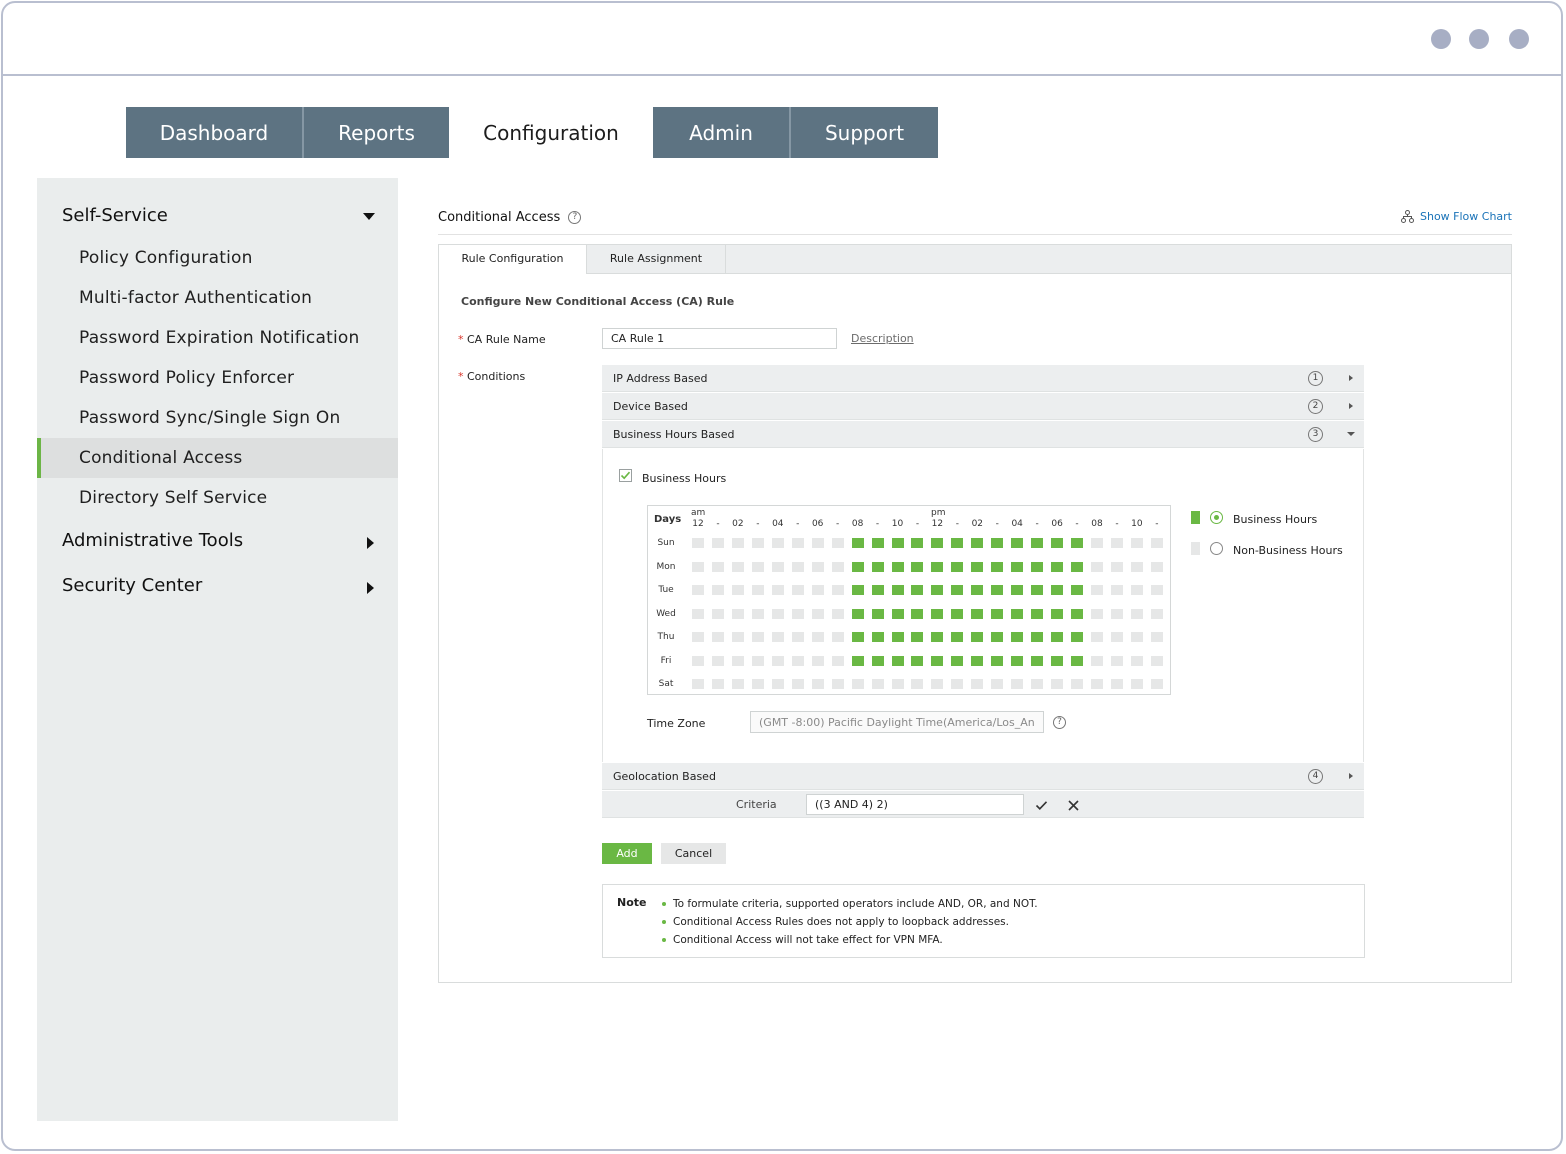 The image size is (1566, 1154). What do you see at coordinates (132, 585) in the screenshot?
I see `sidebar-section-security-center: Security Center` at bounding box center [132, 585].